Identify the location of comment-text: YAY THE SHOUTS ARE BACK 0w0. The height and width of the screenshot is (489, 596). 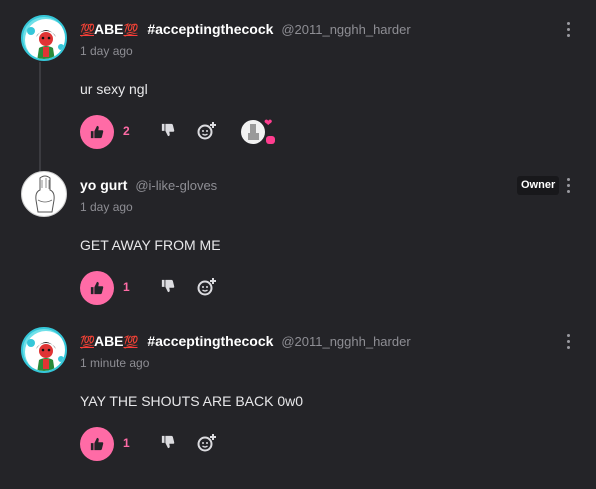
(192, 401).